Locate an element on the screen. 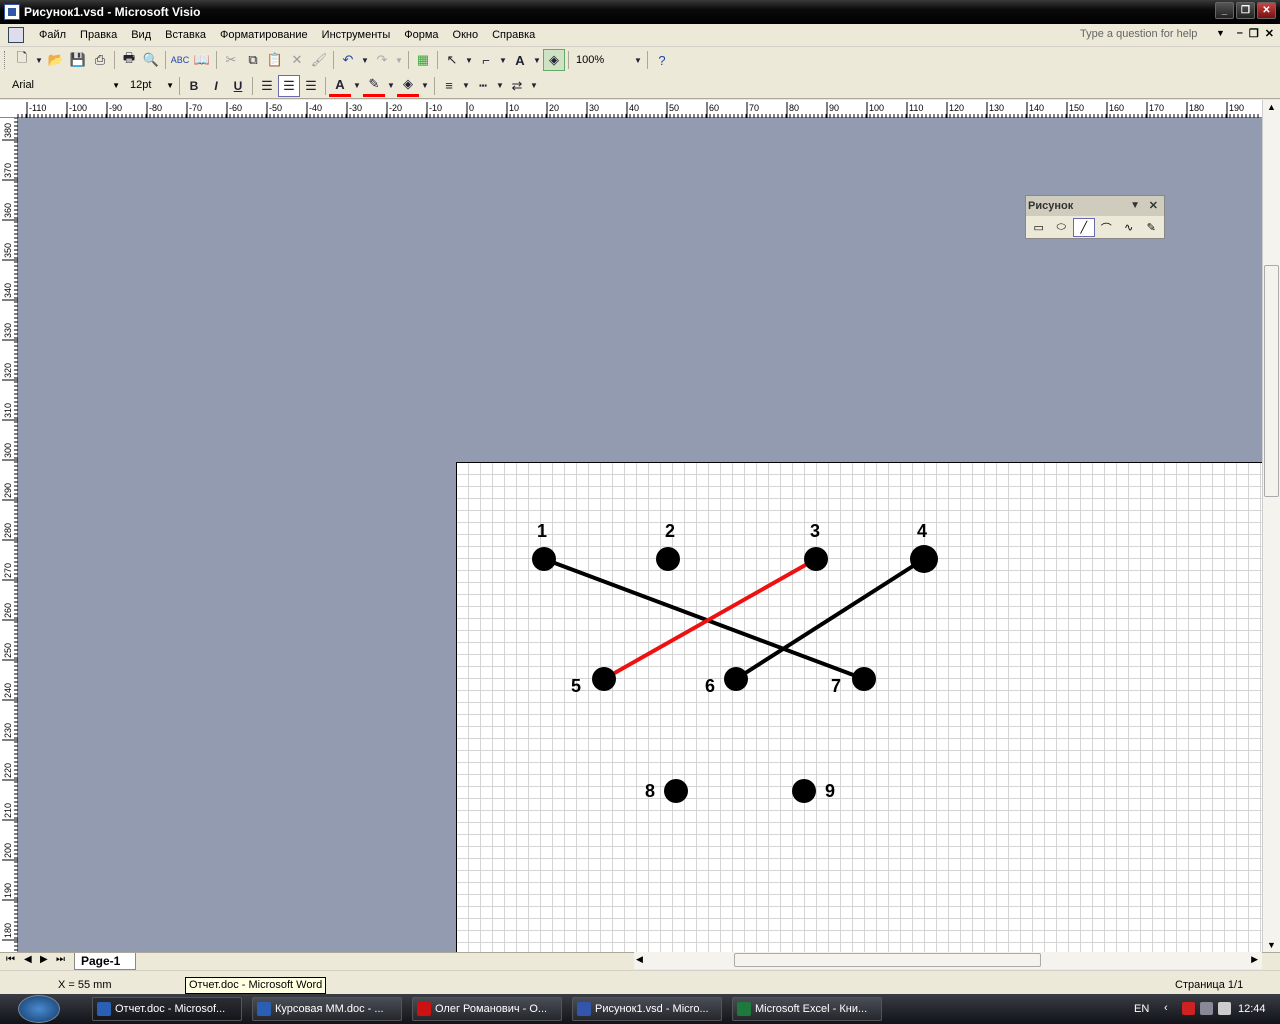  menu-edit: Правка is located at coordinates (98, 35).